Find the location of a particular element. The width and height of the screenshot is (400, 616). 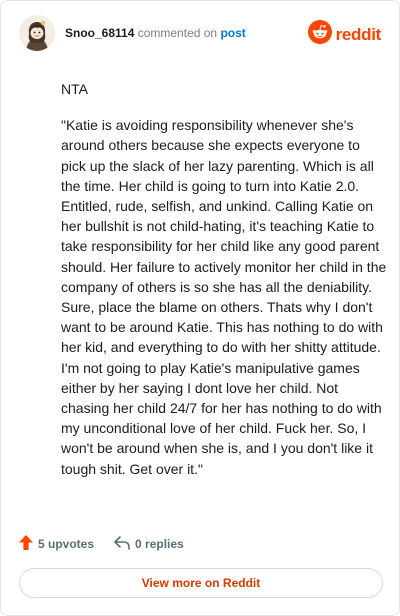

reddit-wordmark: reddit is located at coordinates (358, 34).